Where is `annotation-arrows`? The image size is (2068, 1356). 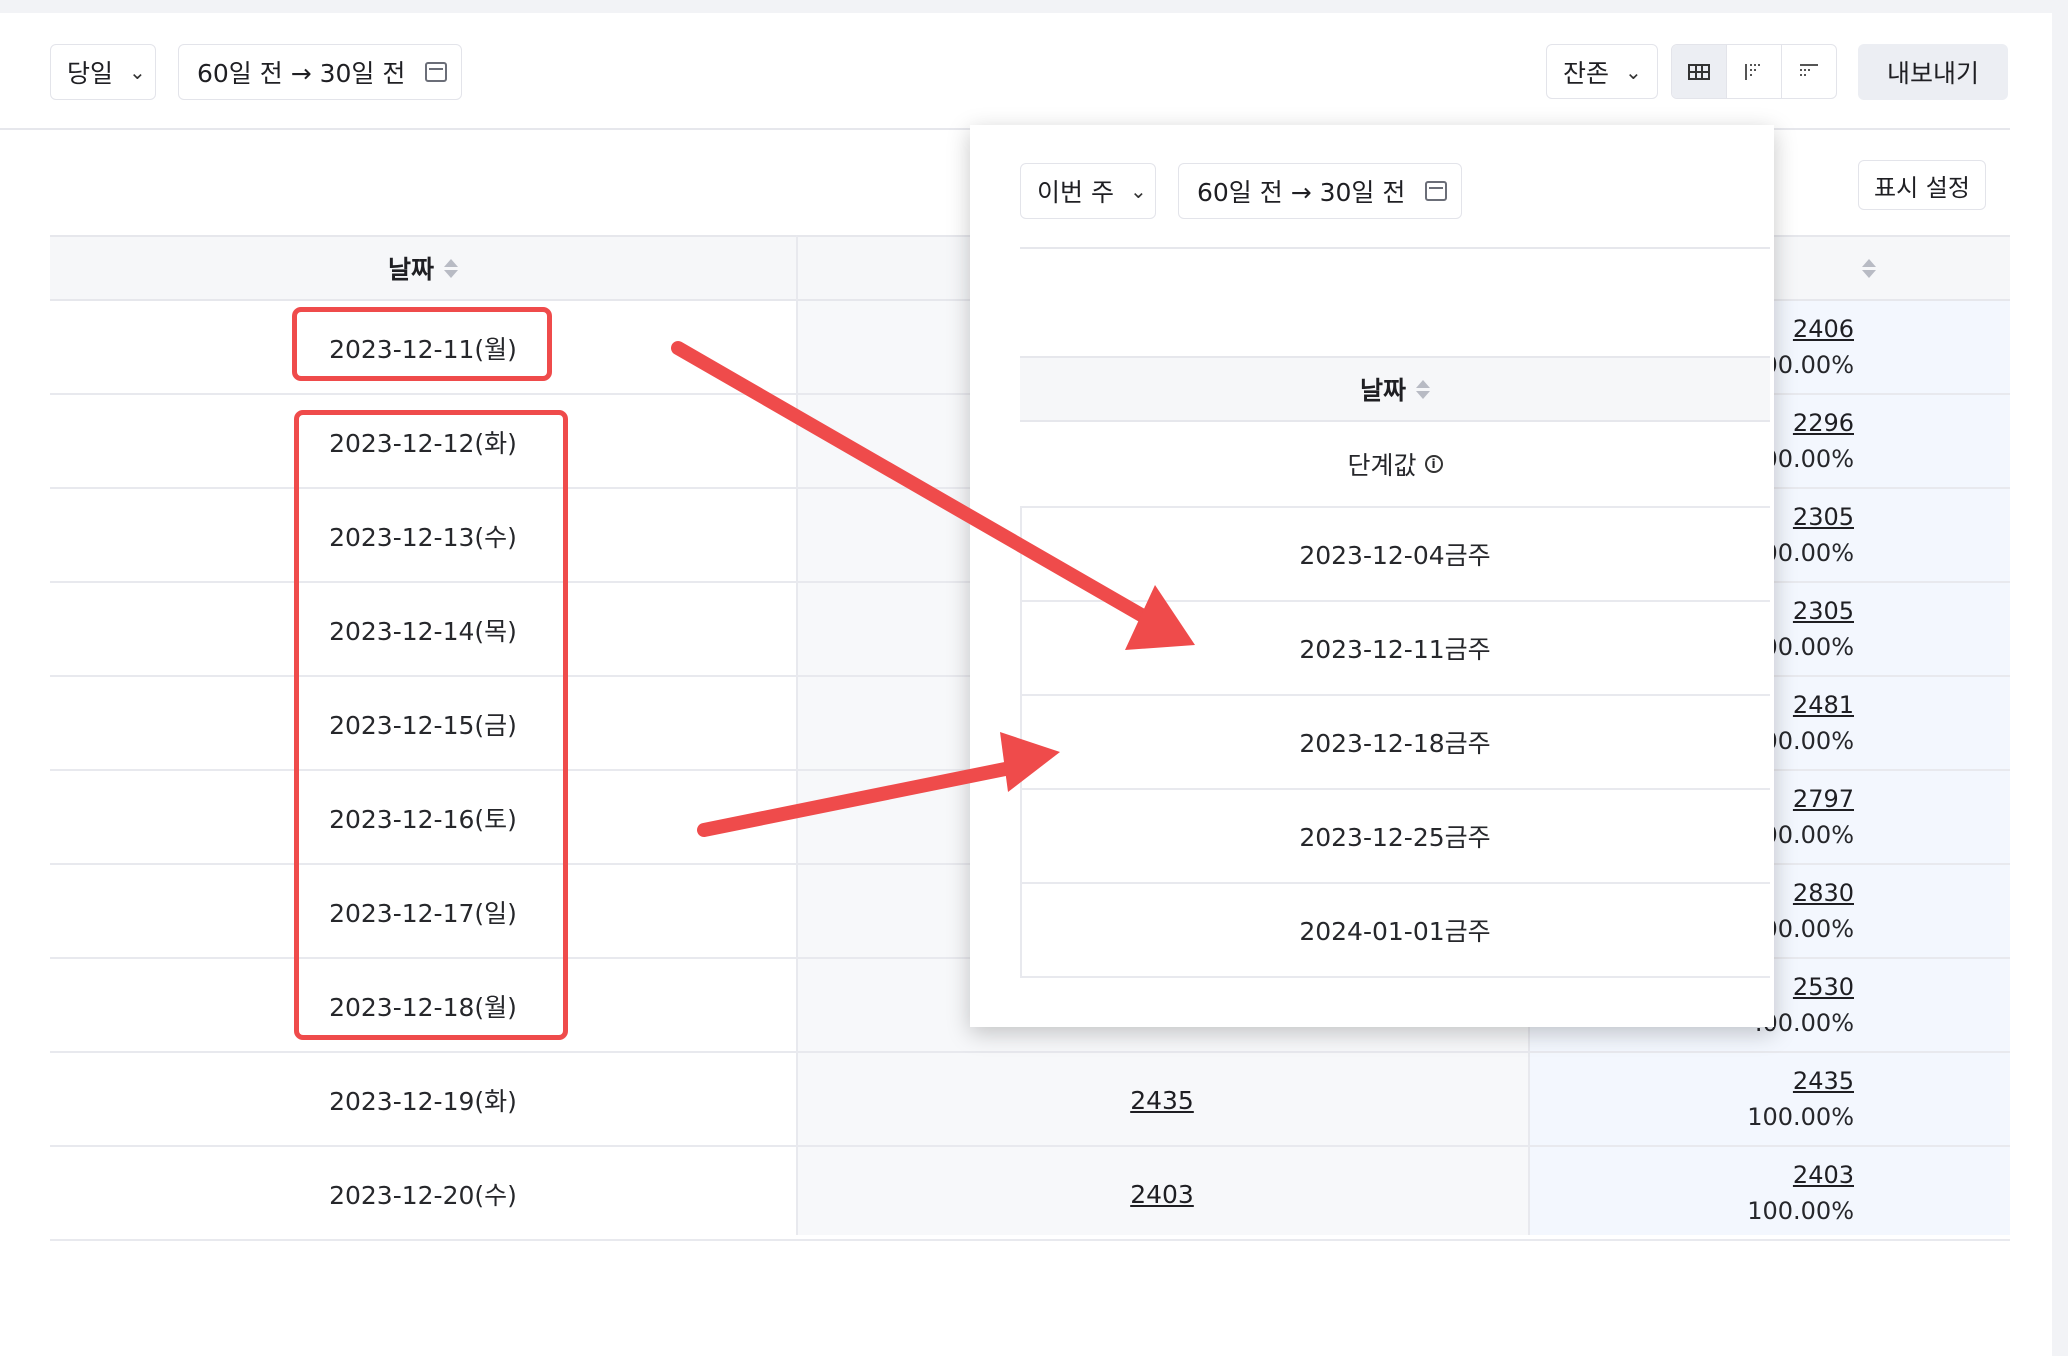
annotation-arrows is located at coordinates (933, 589).